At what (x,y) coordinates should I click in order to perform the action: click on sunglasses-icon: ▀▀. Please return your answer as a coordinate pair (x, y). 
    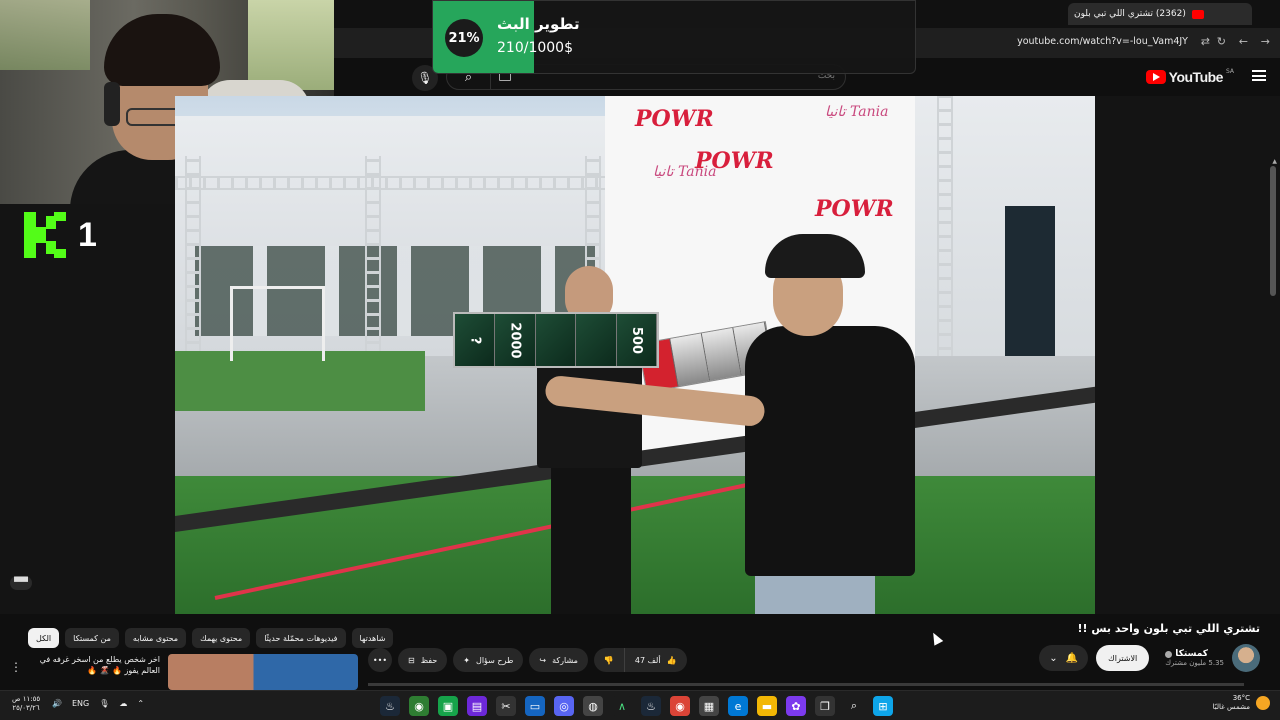
    Looking at the image, I should click on (21, 583).